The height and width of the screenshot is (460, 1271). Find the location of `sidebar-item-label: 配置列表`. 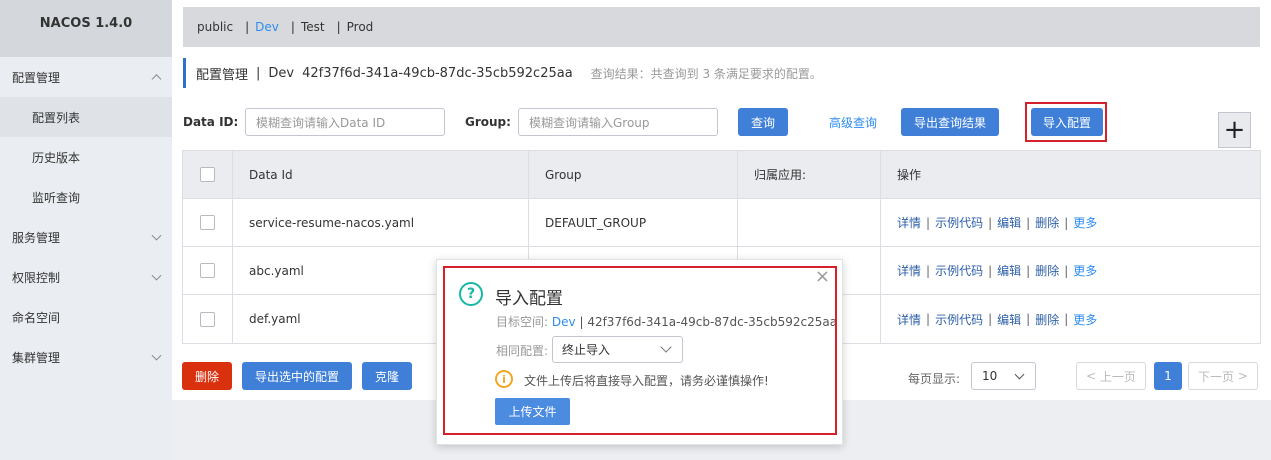

sidebar-item-label: 配置列表 is located at coordinates (56, 117).